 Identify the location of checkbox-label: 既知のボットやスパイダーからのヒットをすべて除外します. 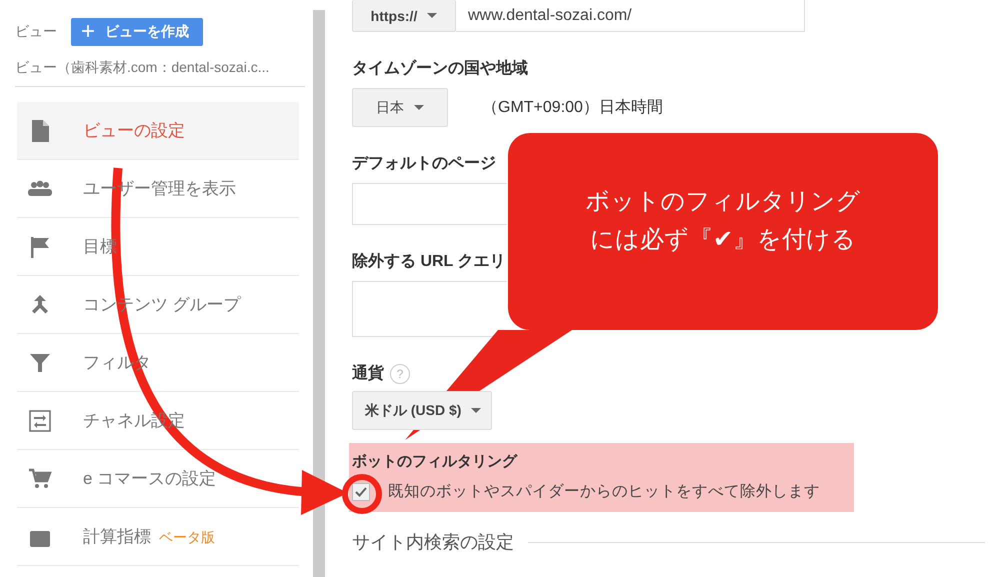
(604, 492).